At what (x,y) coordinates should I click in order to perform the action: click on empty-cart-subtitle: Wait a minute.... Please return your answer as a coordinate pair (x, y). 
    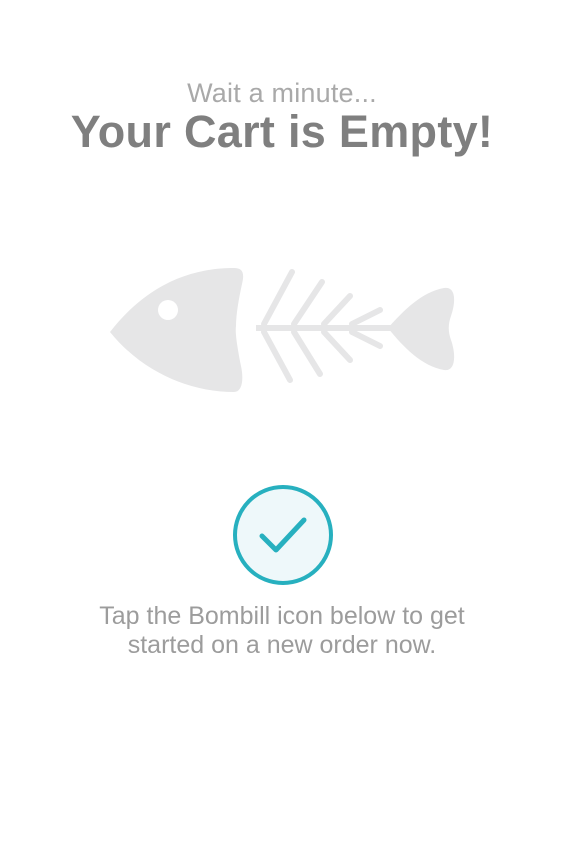
    Looking at the image, I should click on (282, 93).